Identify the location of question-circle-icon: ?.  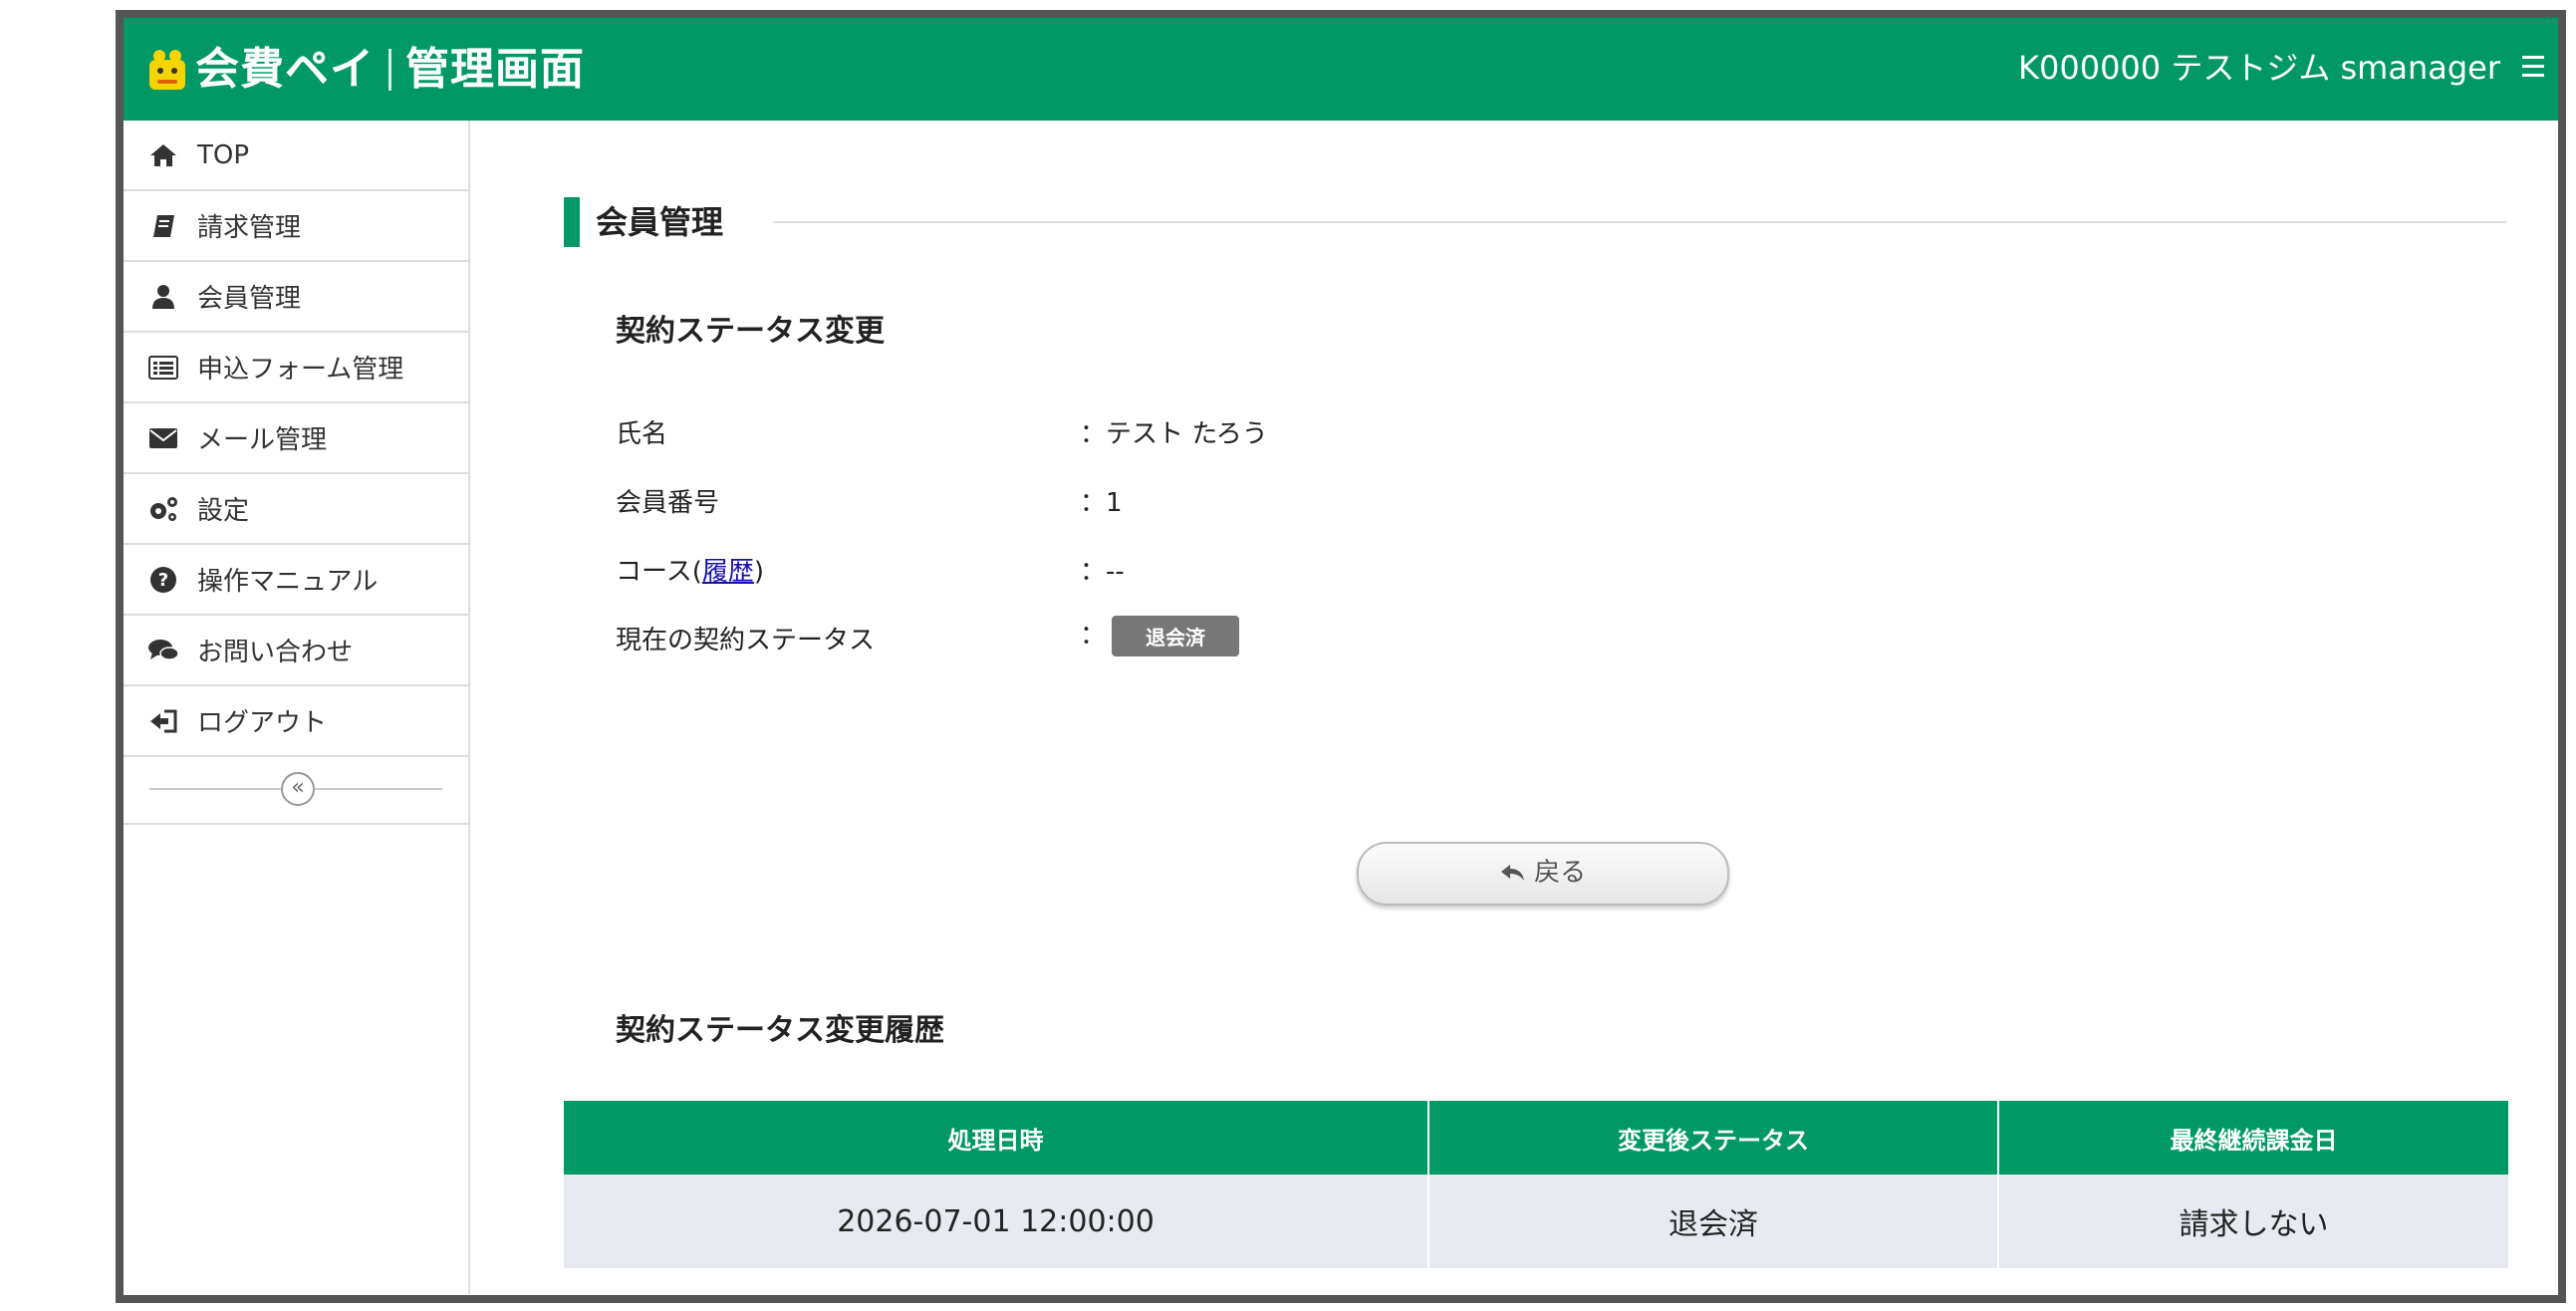
(163, 580).